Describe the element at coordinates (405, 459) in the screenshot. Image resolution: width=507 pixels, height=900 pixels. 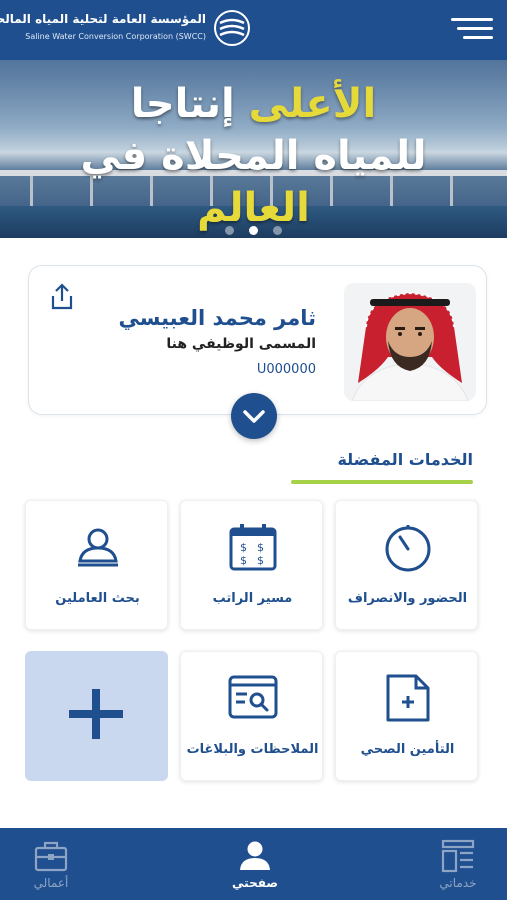
I see `favorites-section-title: الخدمات المفضلة` at that location.